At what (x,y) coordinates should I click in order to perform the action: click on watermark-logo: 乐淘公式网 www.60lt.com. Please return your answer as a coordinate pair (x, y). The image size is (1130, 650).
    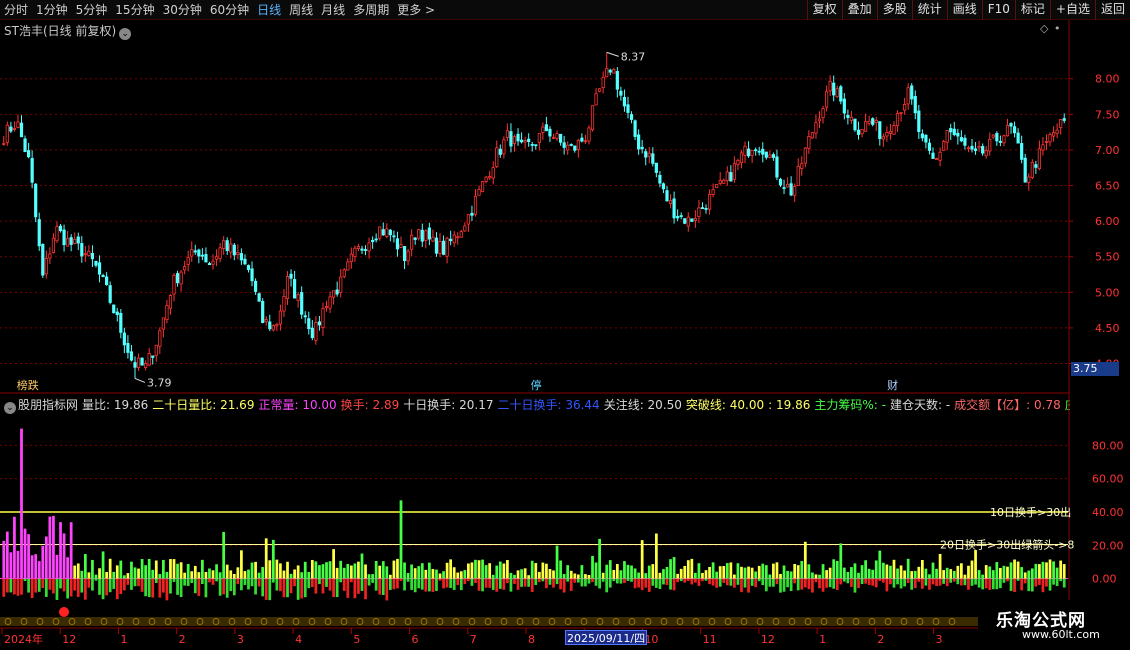
    Looking at the image, I should click on (1054, 625).